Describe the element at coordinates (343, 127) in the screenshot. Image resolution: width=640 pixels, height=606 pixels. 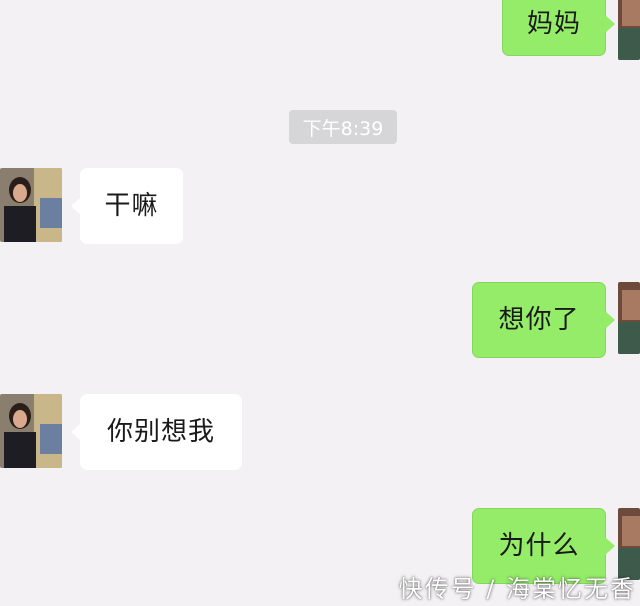
I see `timestamp-label: 下午8:39` at that location.